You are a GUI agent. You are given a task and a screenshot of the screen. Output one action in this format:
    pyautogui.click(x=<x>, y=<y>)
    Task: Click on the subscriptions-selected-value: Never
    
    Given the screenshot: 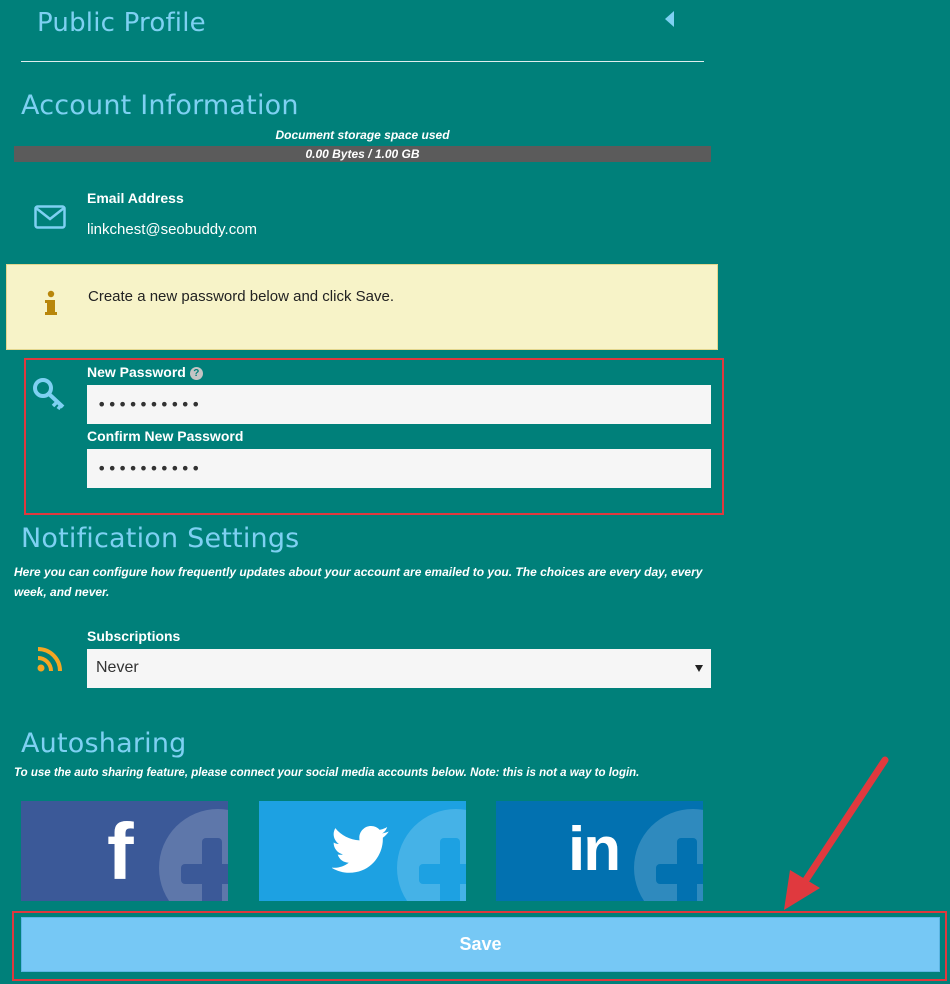 What is the action you would take?
    pyautogui.click(x=117, y=667)
    